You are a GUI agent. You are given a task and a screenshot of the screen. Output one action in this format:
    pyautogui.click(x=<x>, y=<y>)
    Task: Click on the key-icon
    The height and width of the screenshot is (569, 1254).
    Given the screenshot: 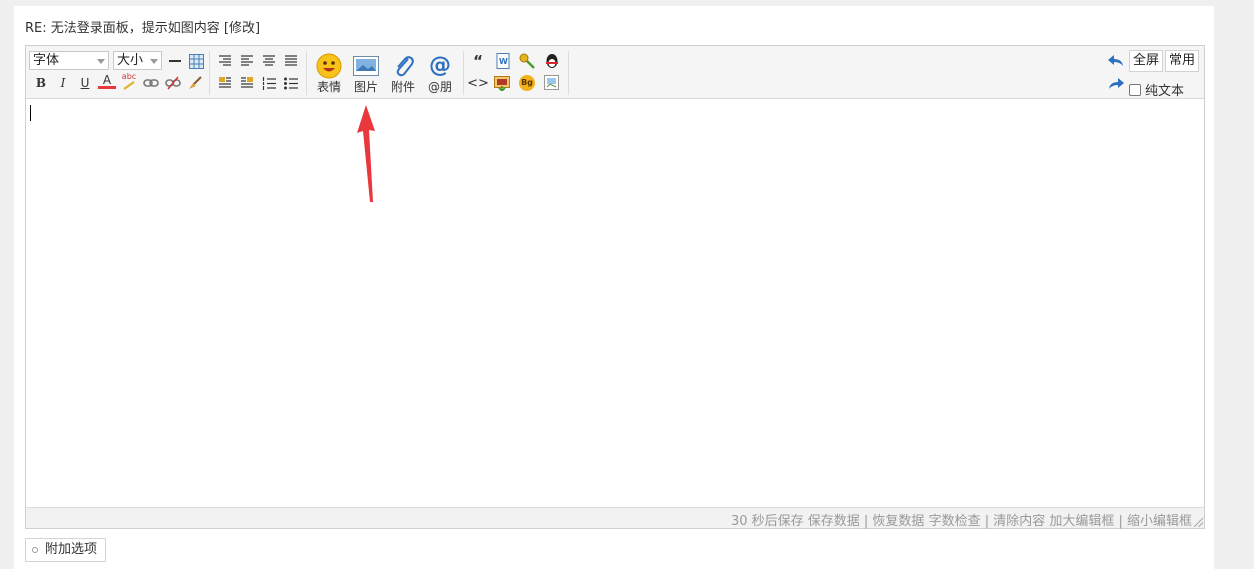 What is the action you would take?
    pyautogui.click(x=527, y=61)
    